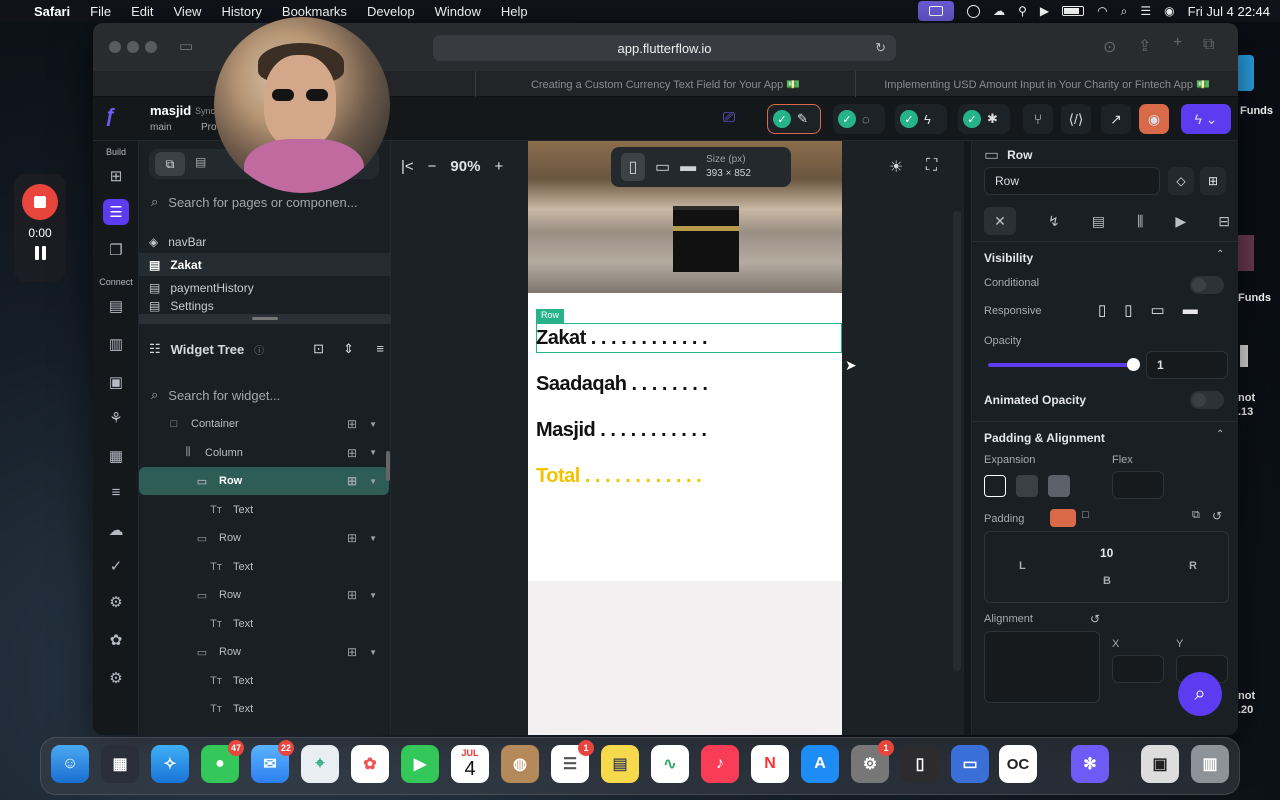 This screenshot has height=800, width=1280. I want to click on phone-visibility-icon: ▯, so click(1102, 310).